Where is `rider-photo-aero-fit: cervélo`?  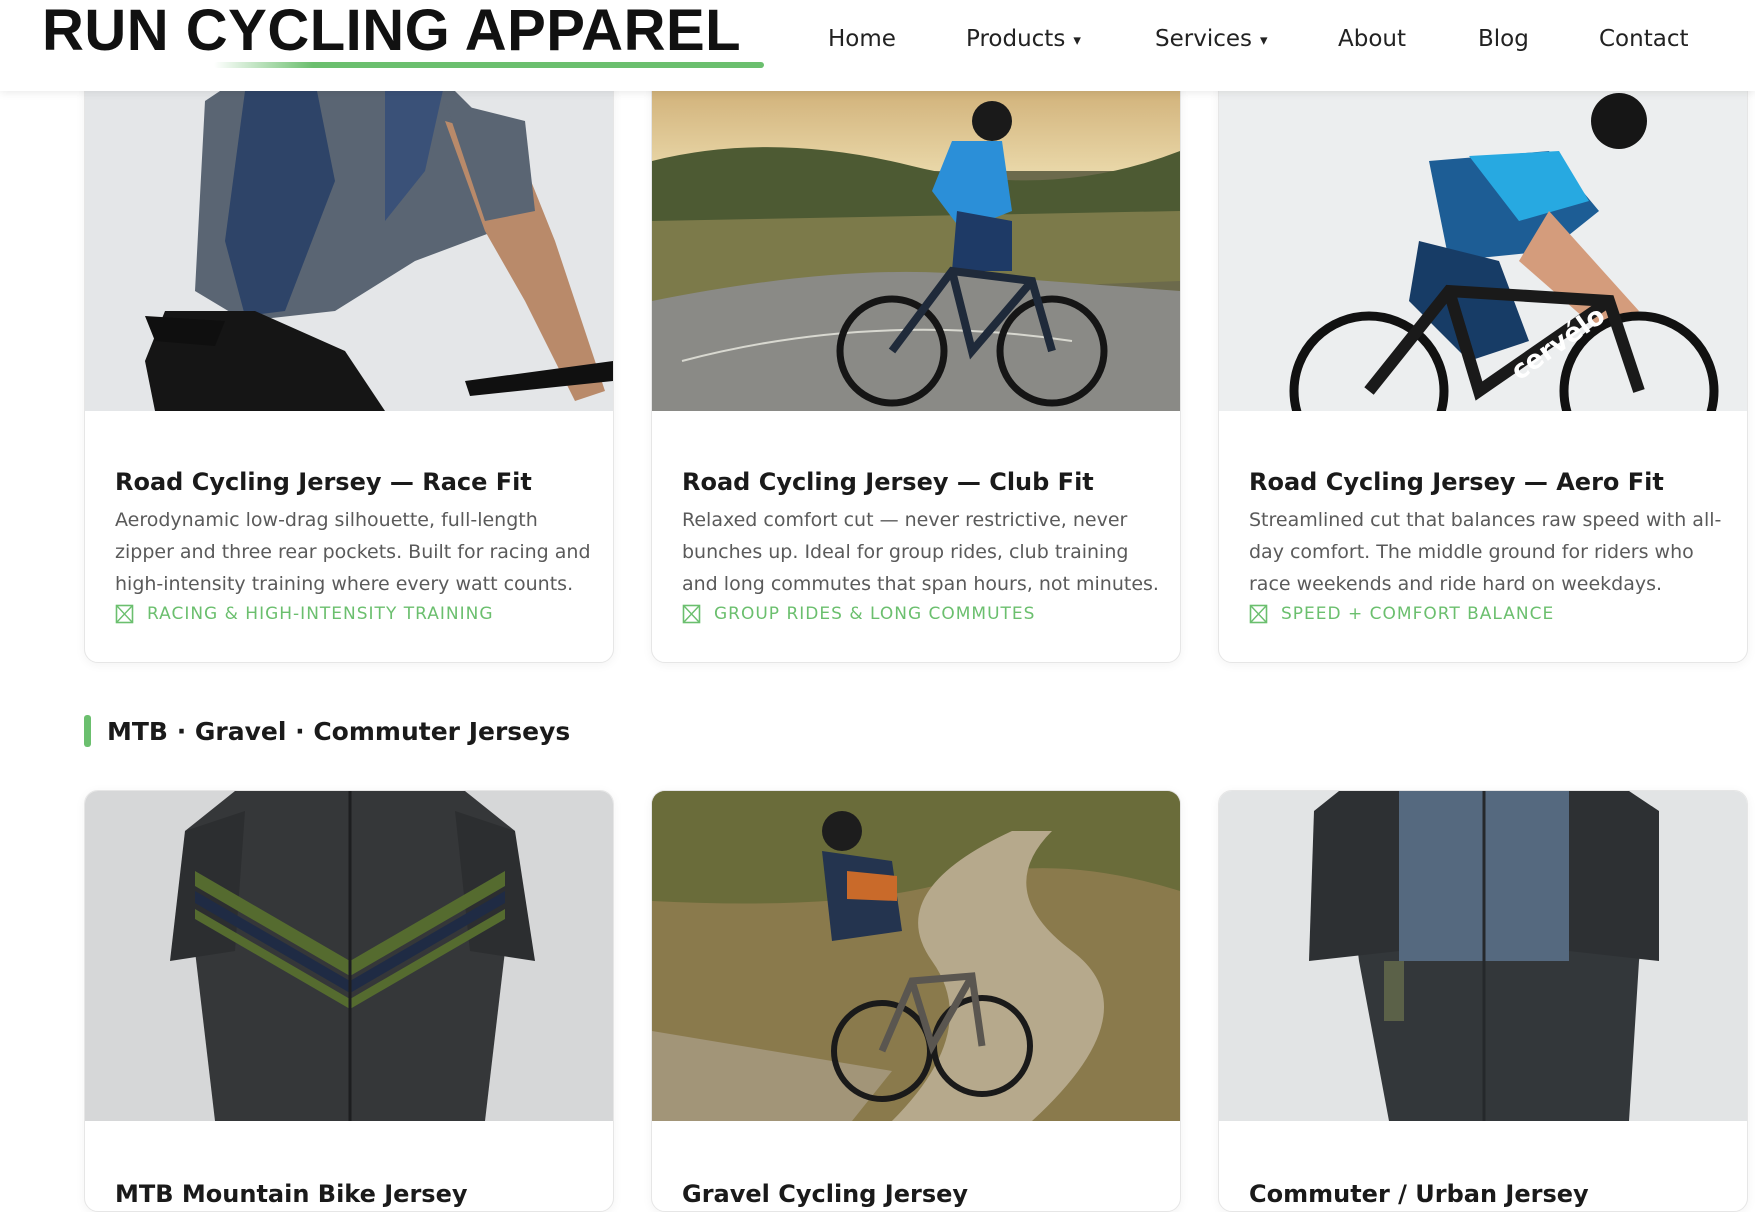
rider-photo-aero-fit: cervélo is located at coordinates (1483, 236).